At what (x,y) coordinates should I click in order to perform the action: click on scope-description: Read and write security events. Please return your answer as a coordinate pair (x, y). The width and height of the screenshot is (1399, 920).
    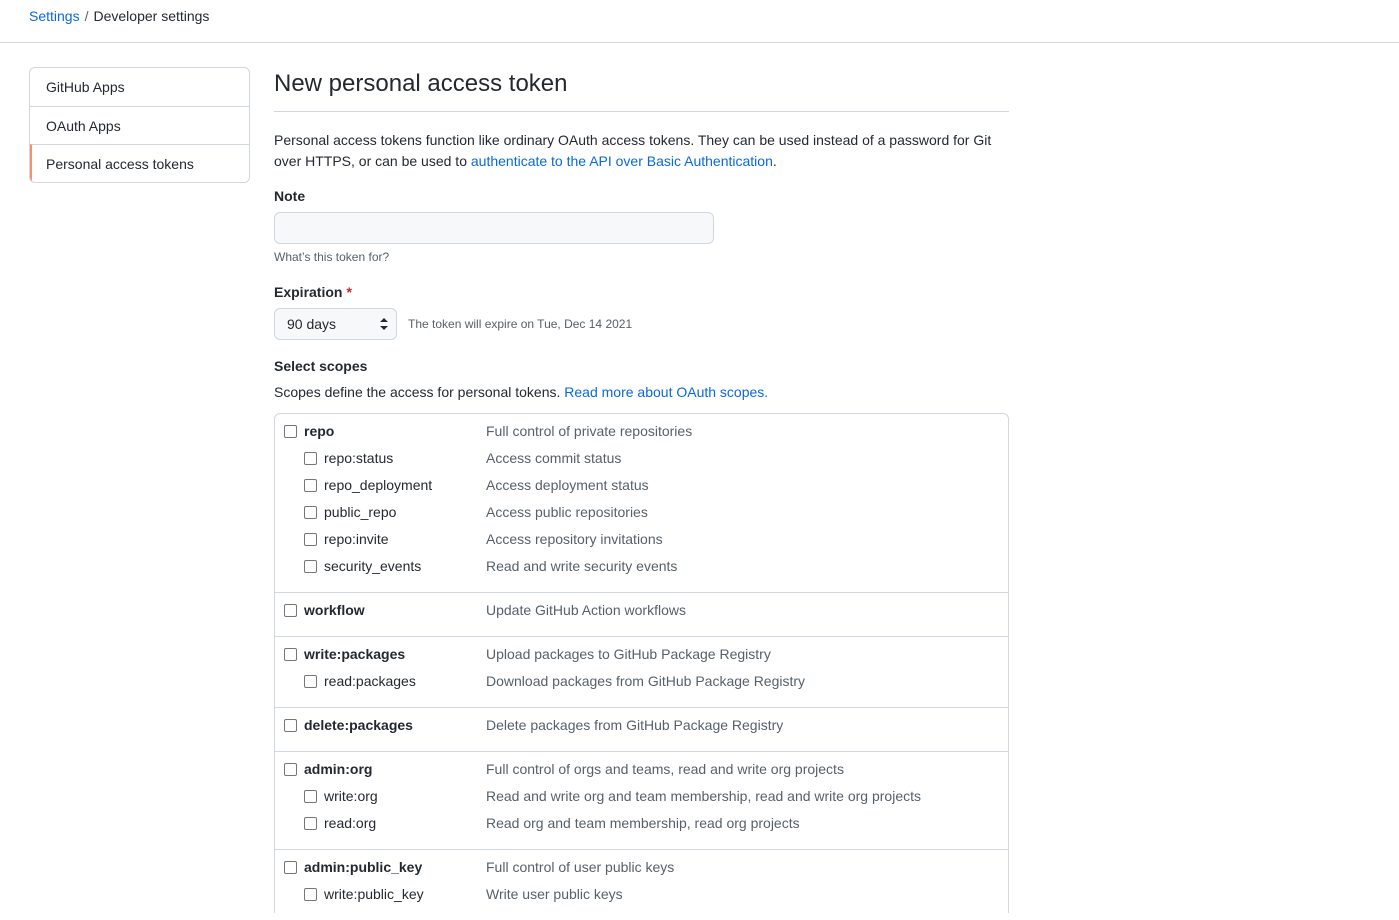
    Looking at the image, I should click on (582, 566).